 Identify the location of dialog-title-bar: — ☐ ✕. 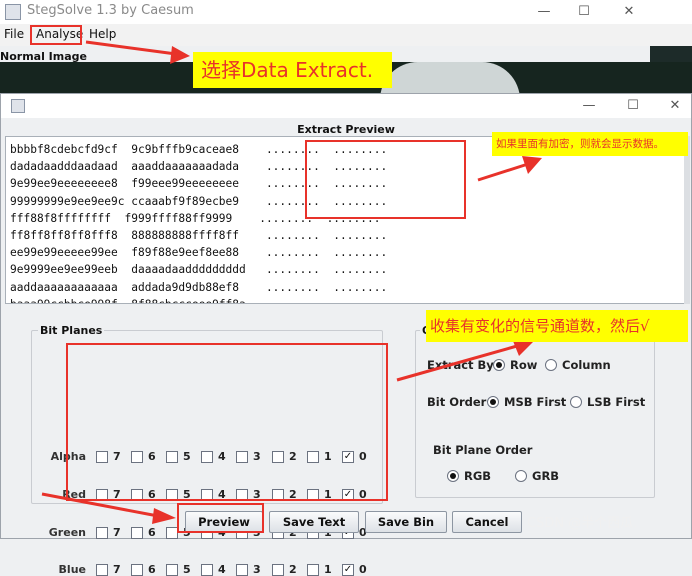
(346, 106).